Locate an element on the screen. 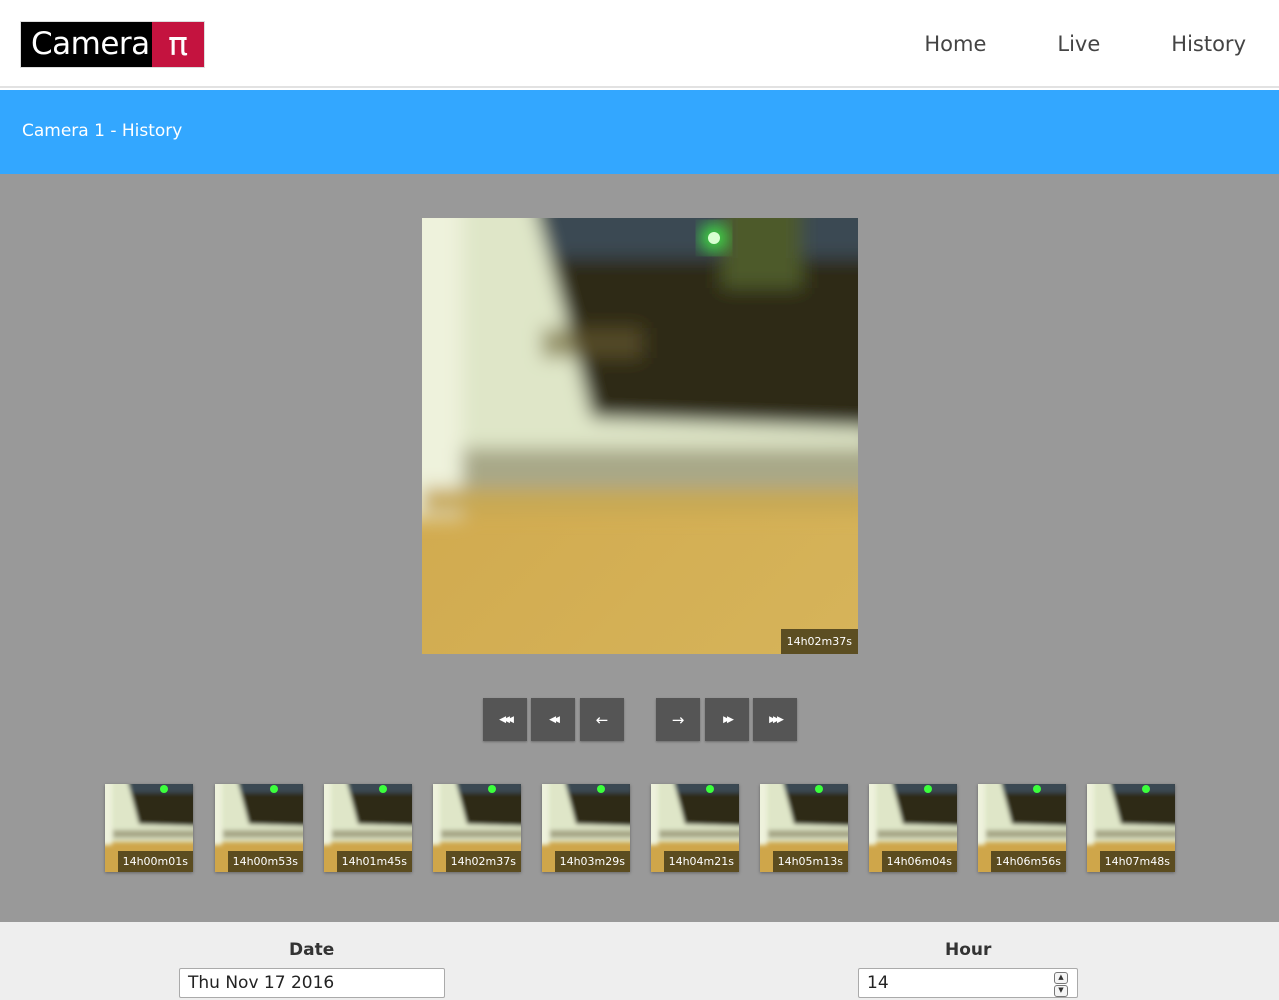 This screenshot has width=1279, height=1000. last-button: ▶▶▶ is located at coordinates (775, 719).